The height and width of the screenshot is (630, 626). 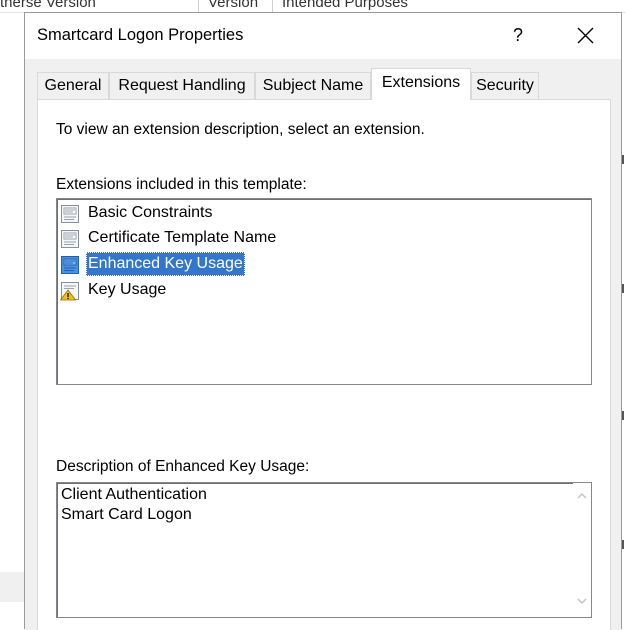 I want to click on tab-security: Security, so click(x=505, y=85).